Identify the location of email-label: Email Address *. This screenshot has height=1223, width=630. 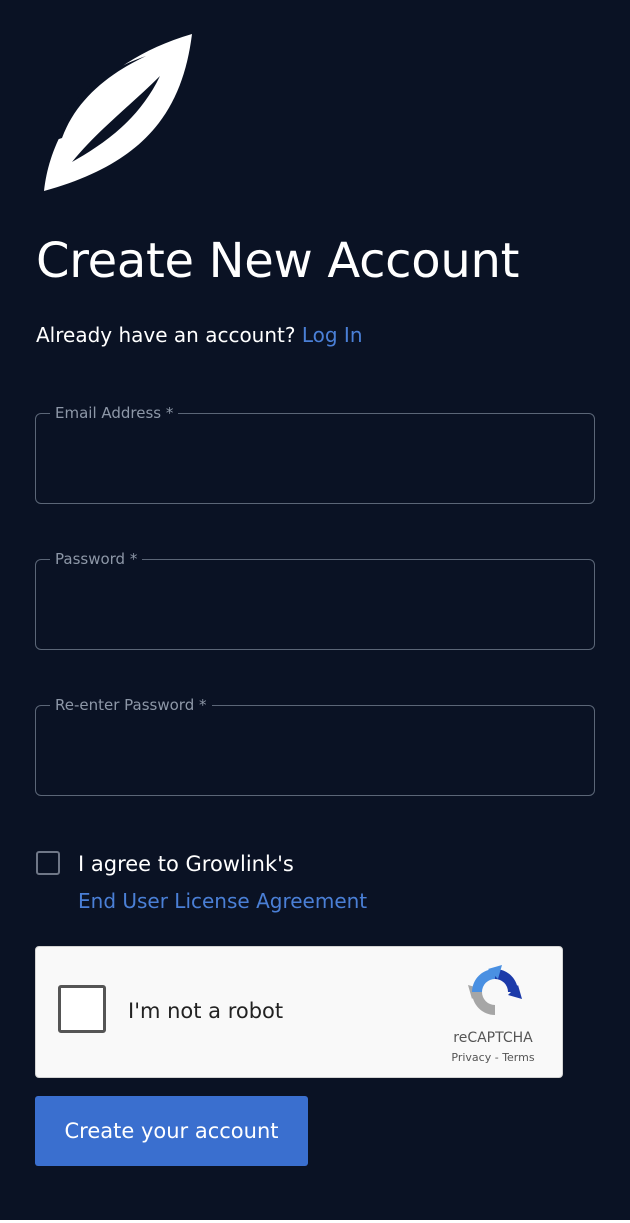
(114, 413).